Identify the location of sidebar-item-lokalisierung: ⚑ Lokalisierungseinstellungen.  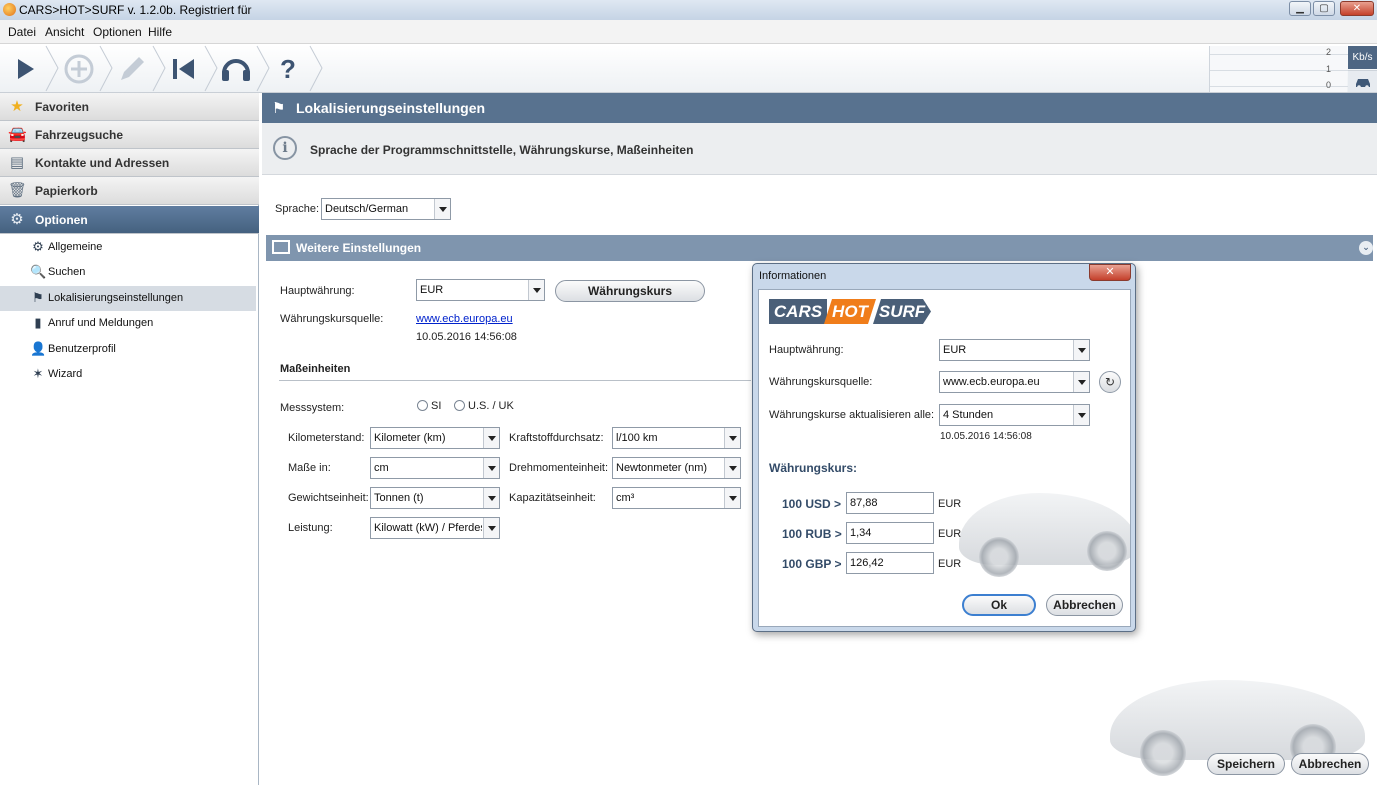
(128, 298).